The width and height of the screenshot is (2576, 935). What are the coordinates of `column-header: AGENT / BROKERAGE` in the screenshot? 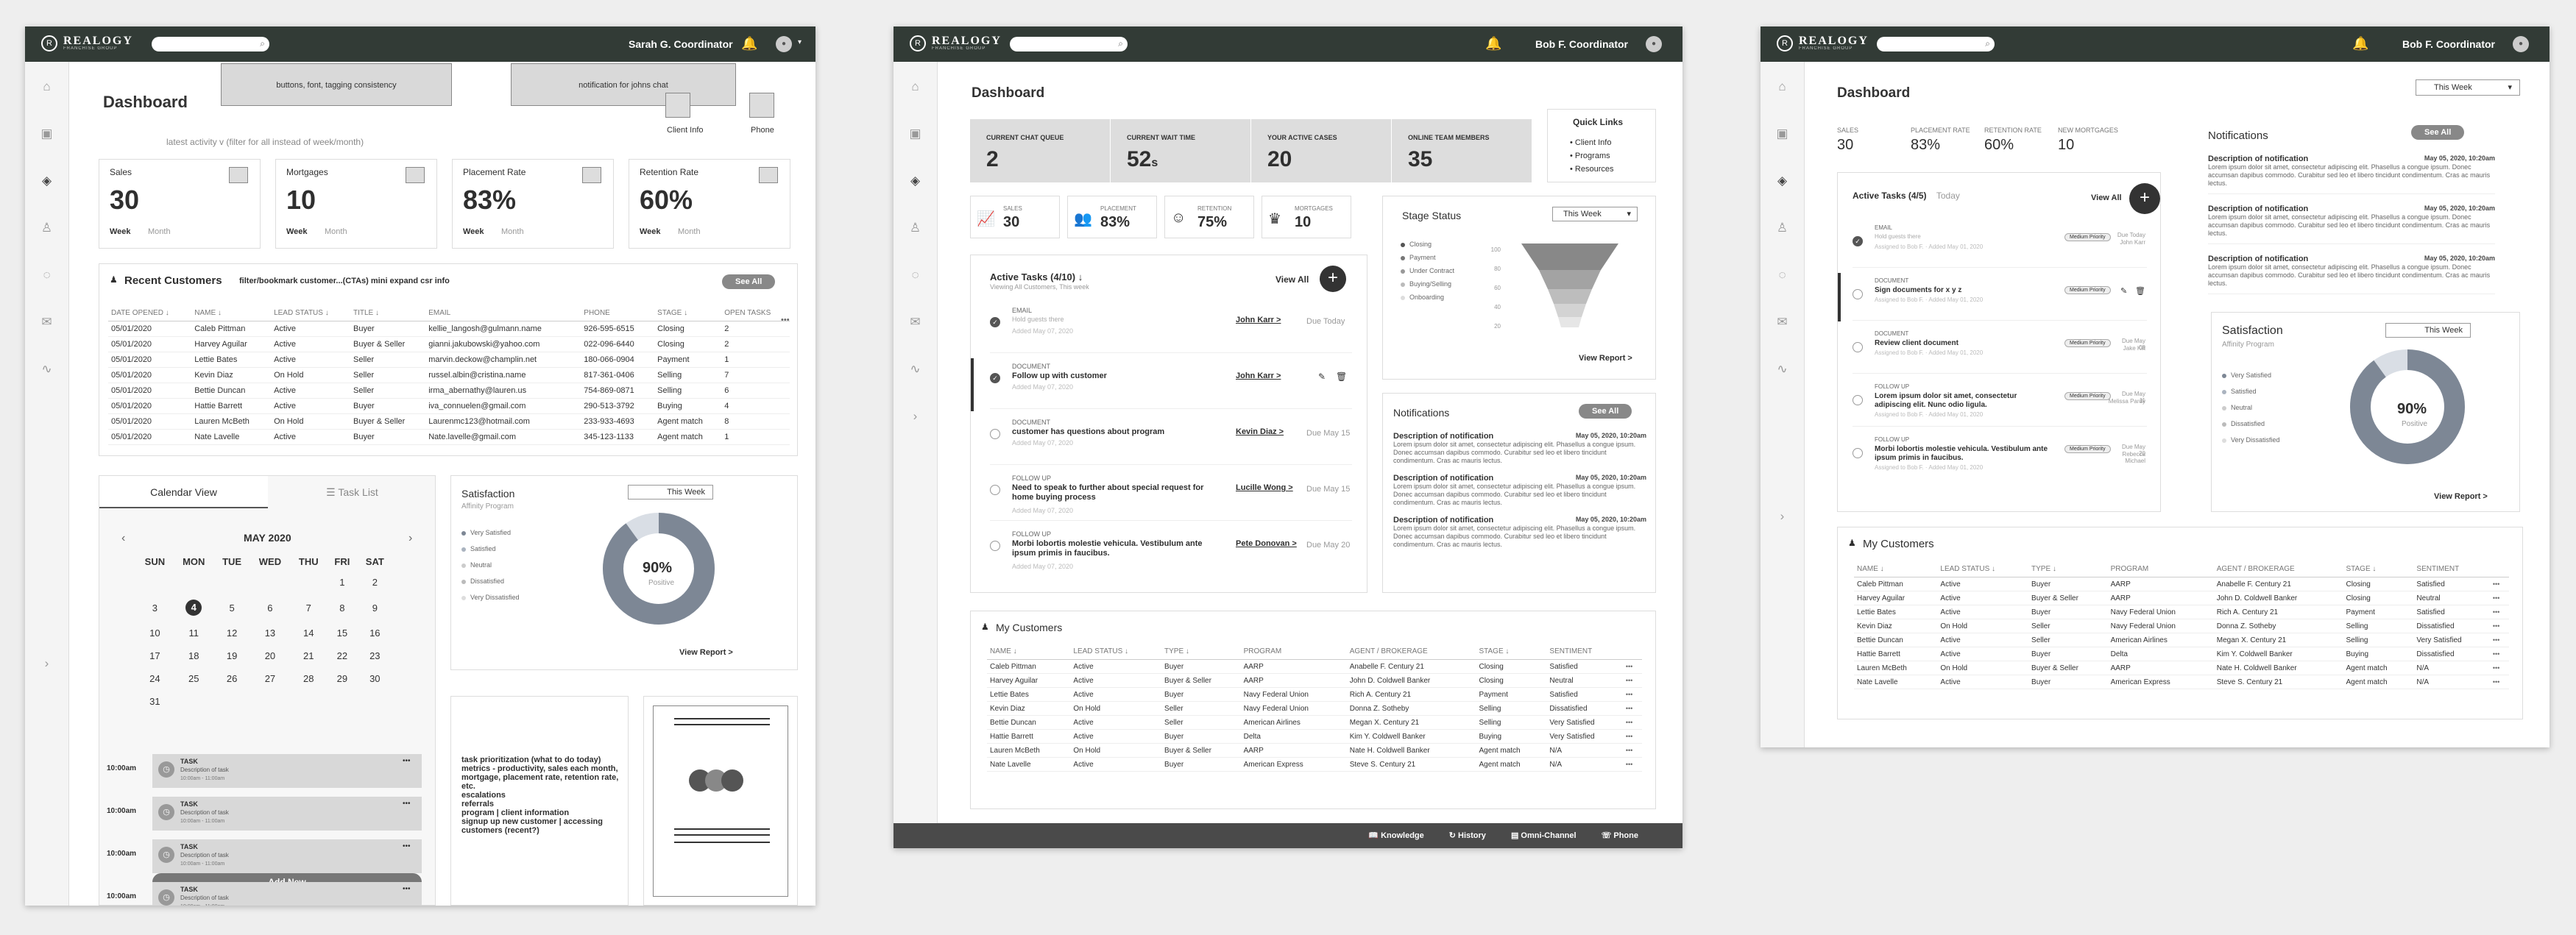 It's located at (1411, 652).